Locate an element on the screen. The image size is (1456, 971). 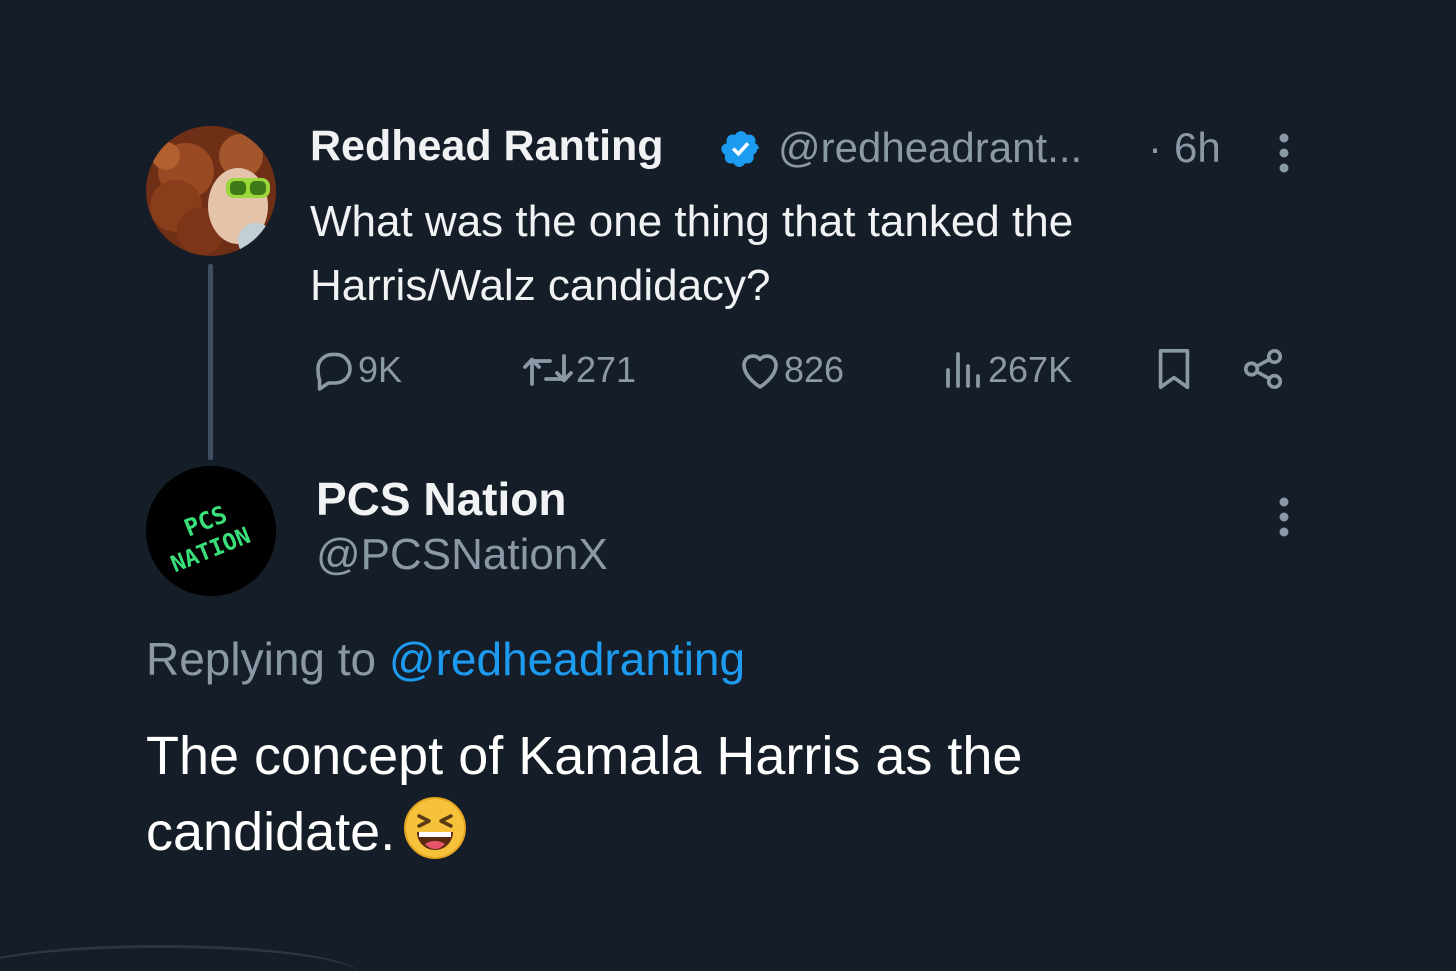
thread-connector-line is located at coordinates (210, 362).